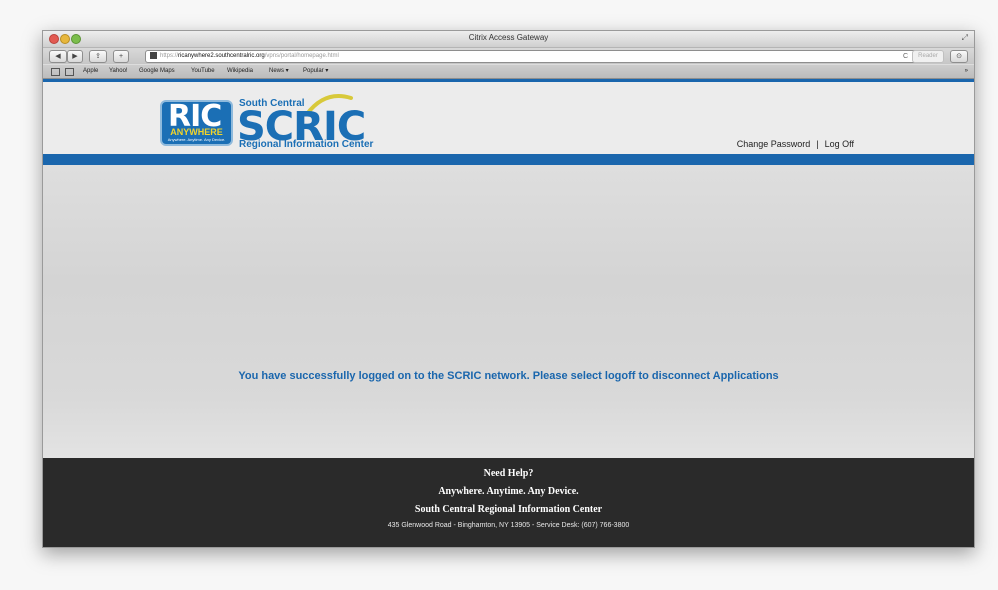 This screenshot has height=590, width=998. What do you see at coordinates (240, 71) in the screenshot?
I see `bookmark-wikipedia: Wikipedia` at bounding box center [240, 71].